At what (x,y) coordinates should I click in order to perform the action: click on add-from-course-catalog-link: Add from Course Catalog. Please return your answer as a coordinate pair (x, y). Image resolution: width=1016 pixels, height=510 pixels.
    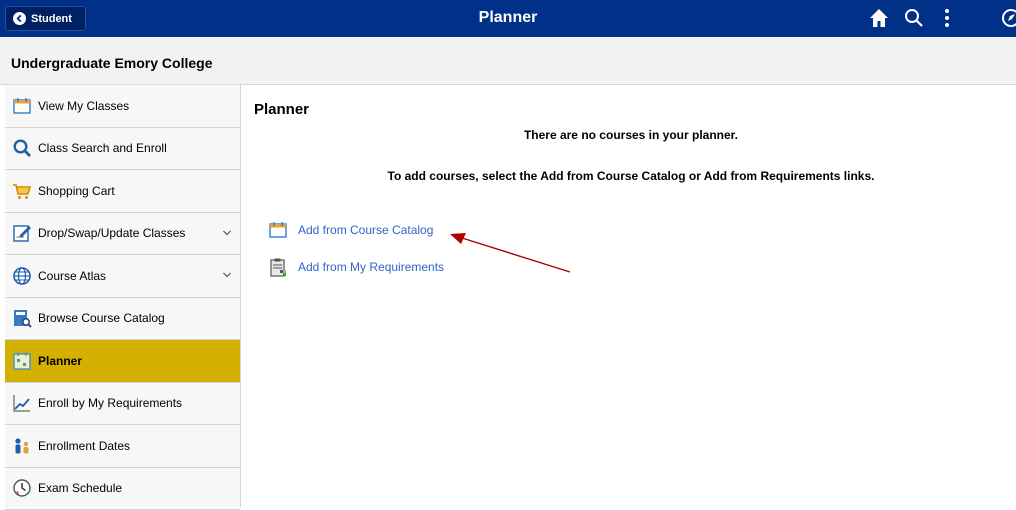
    Looking at the image, I should click on (350, 230).